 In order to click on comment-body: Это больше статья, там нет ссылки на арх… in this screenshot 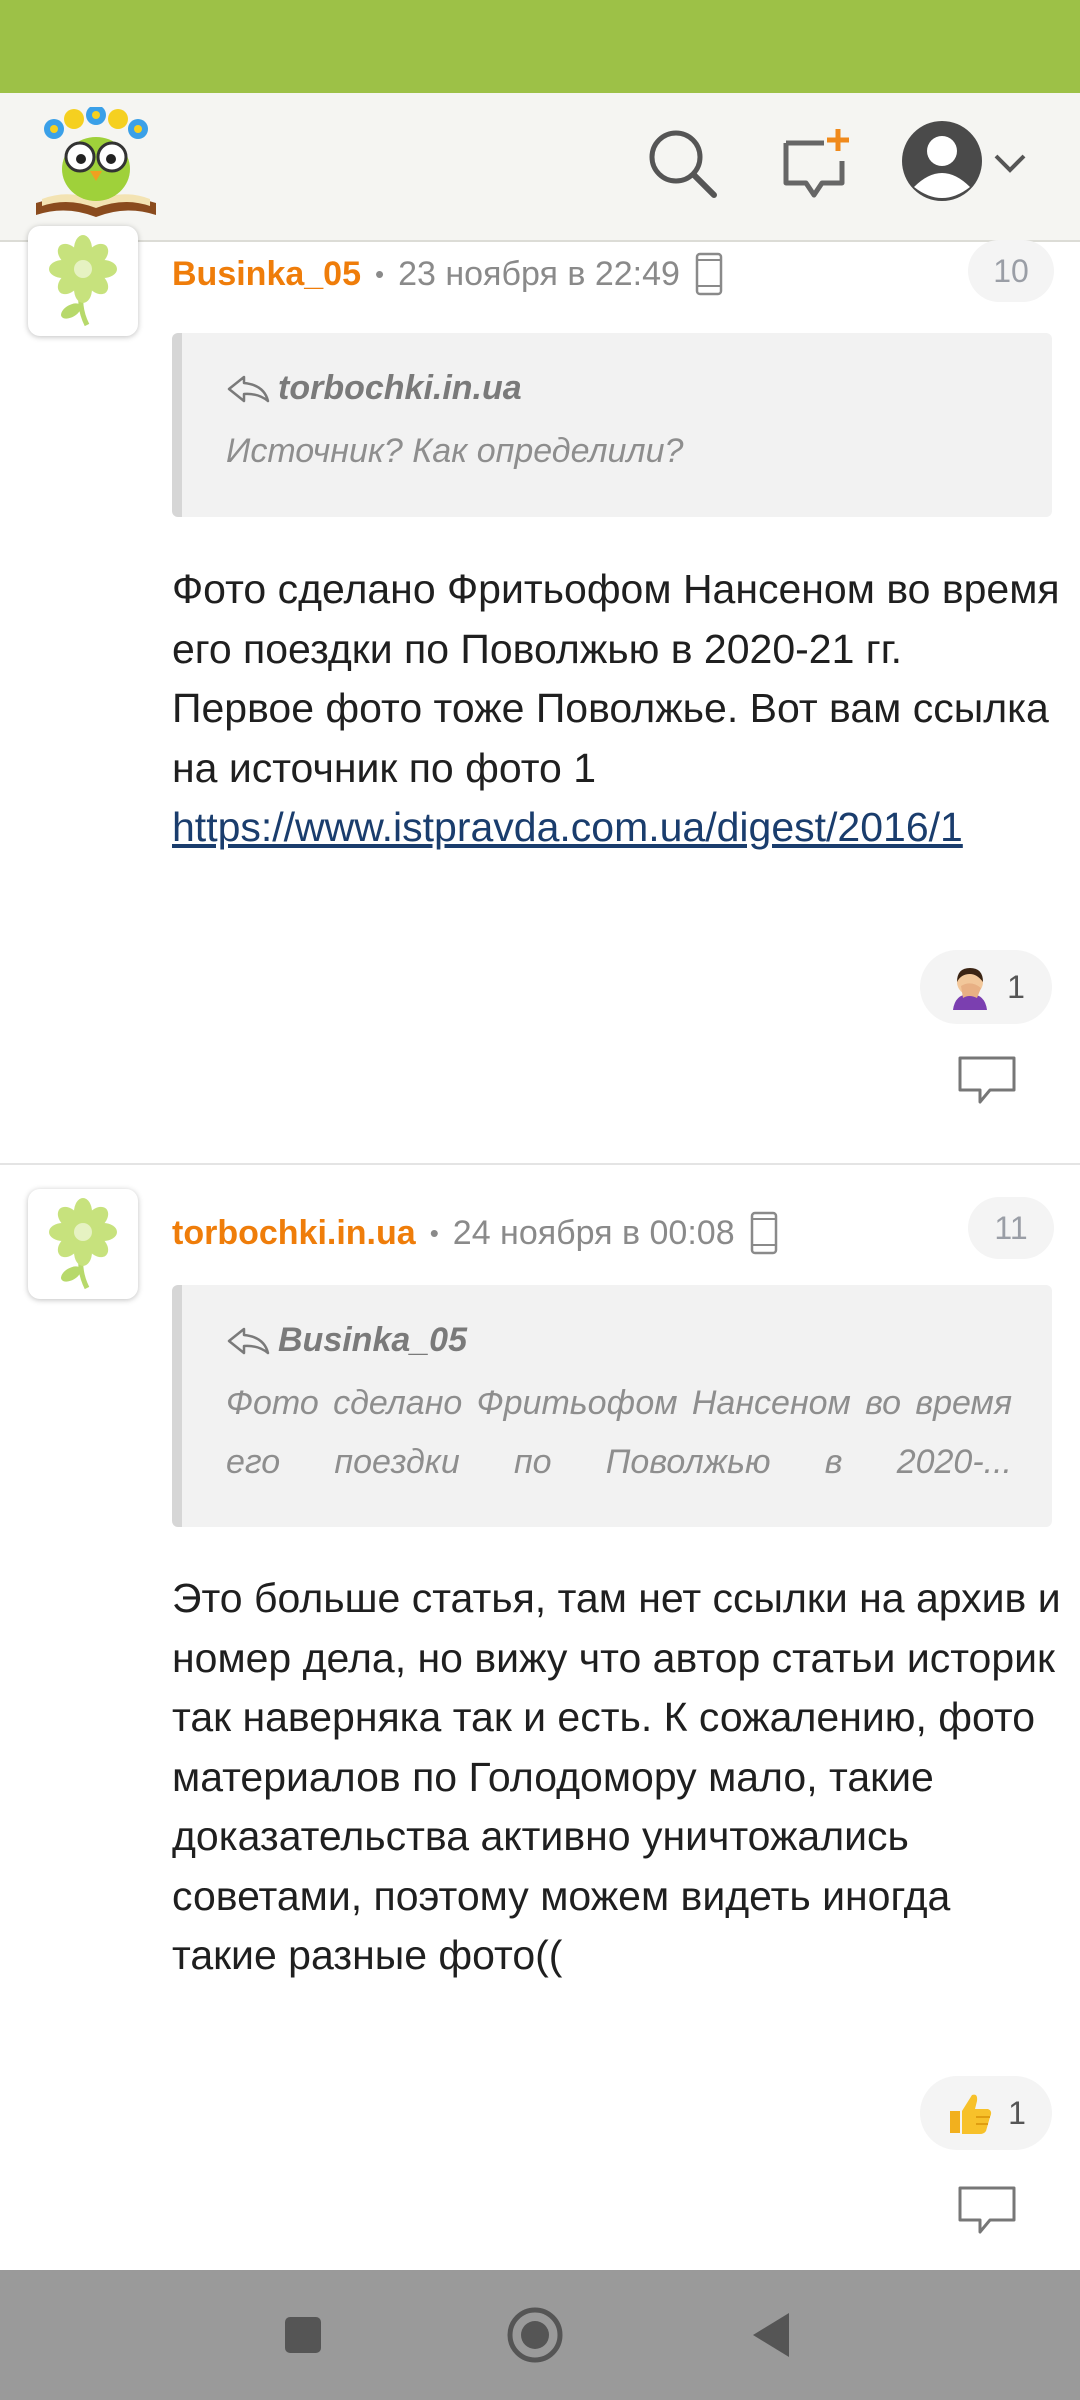, I will do `click(616, 1776)`.